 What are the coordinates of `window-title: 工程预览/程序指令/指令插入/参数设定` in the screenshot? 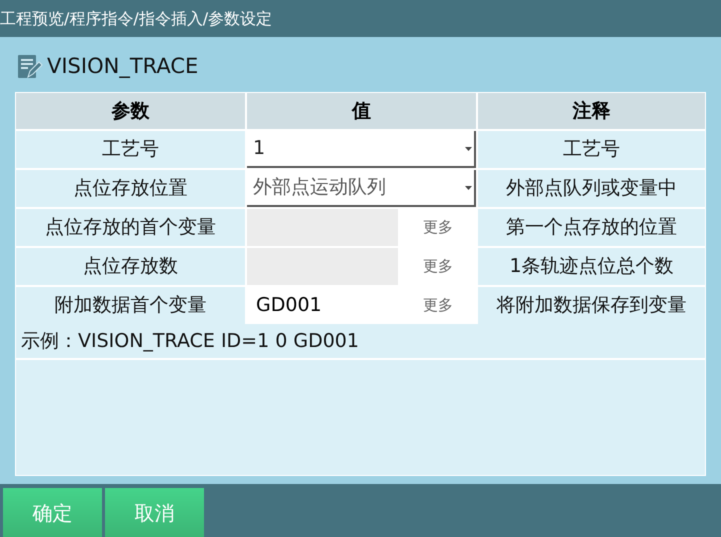 It's located at (136, 19).